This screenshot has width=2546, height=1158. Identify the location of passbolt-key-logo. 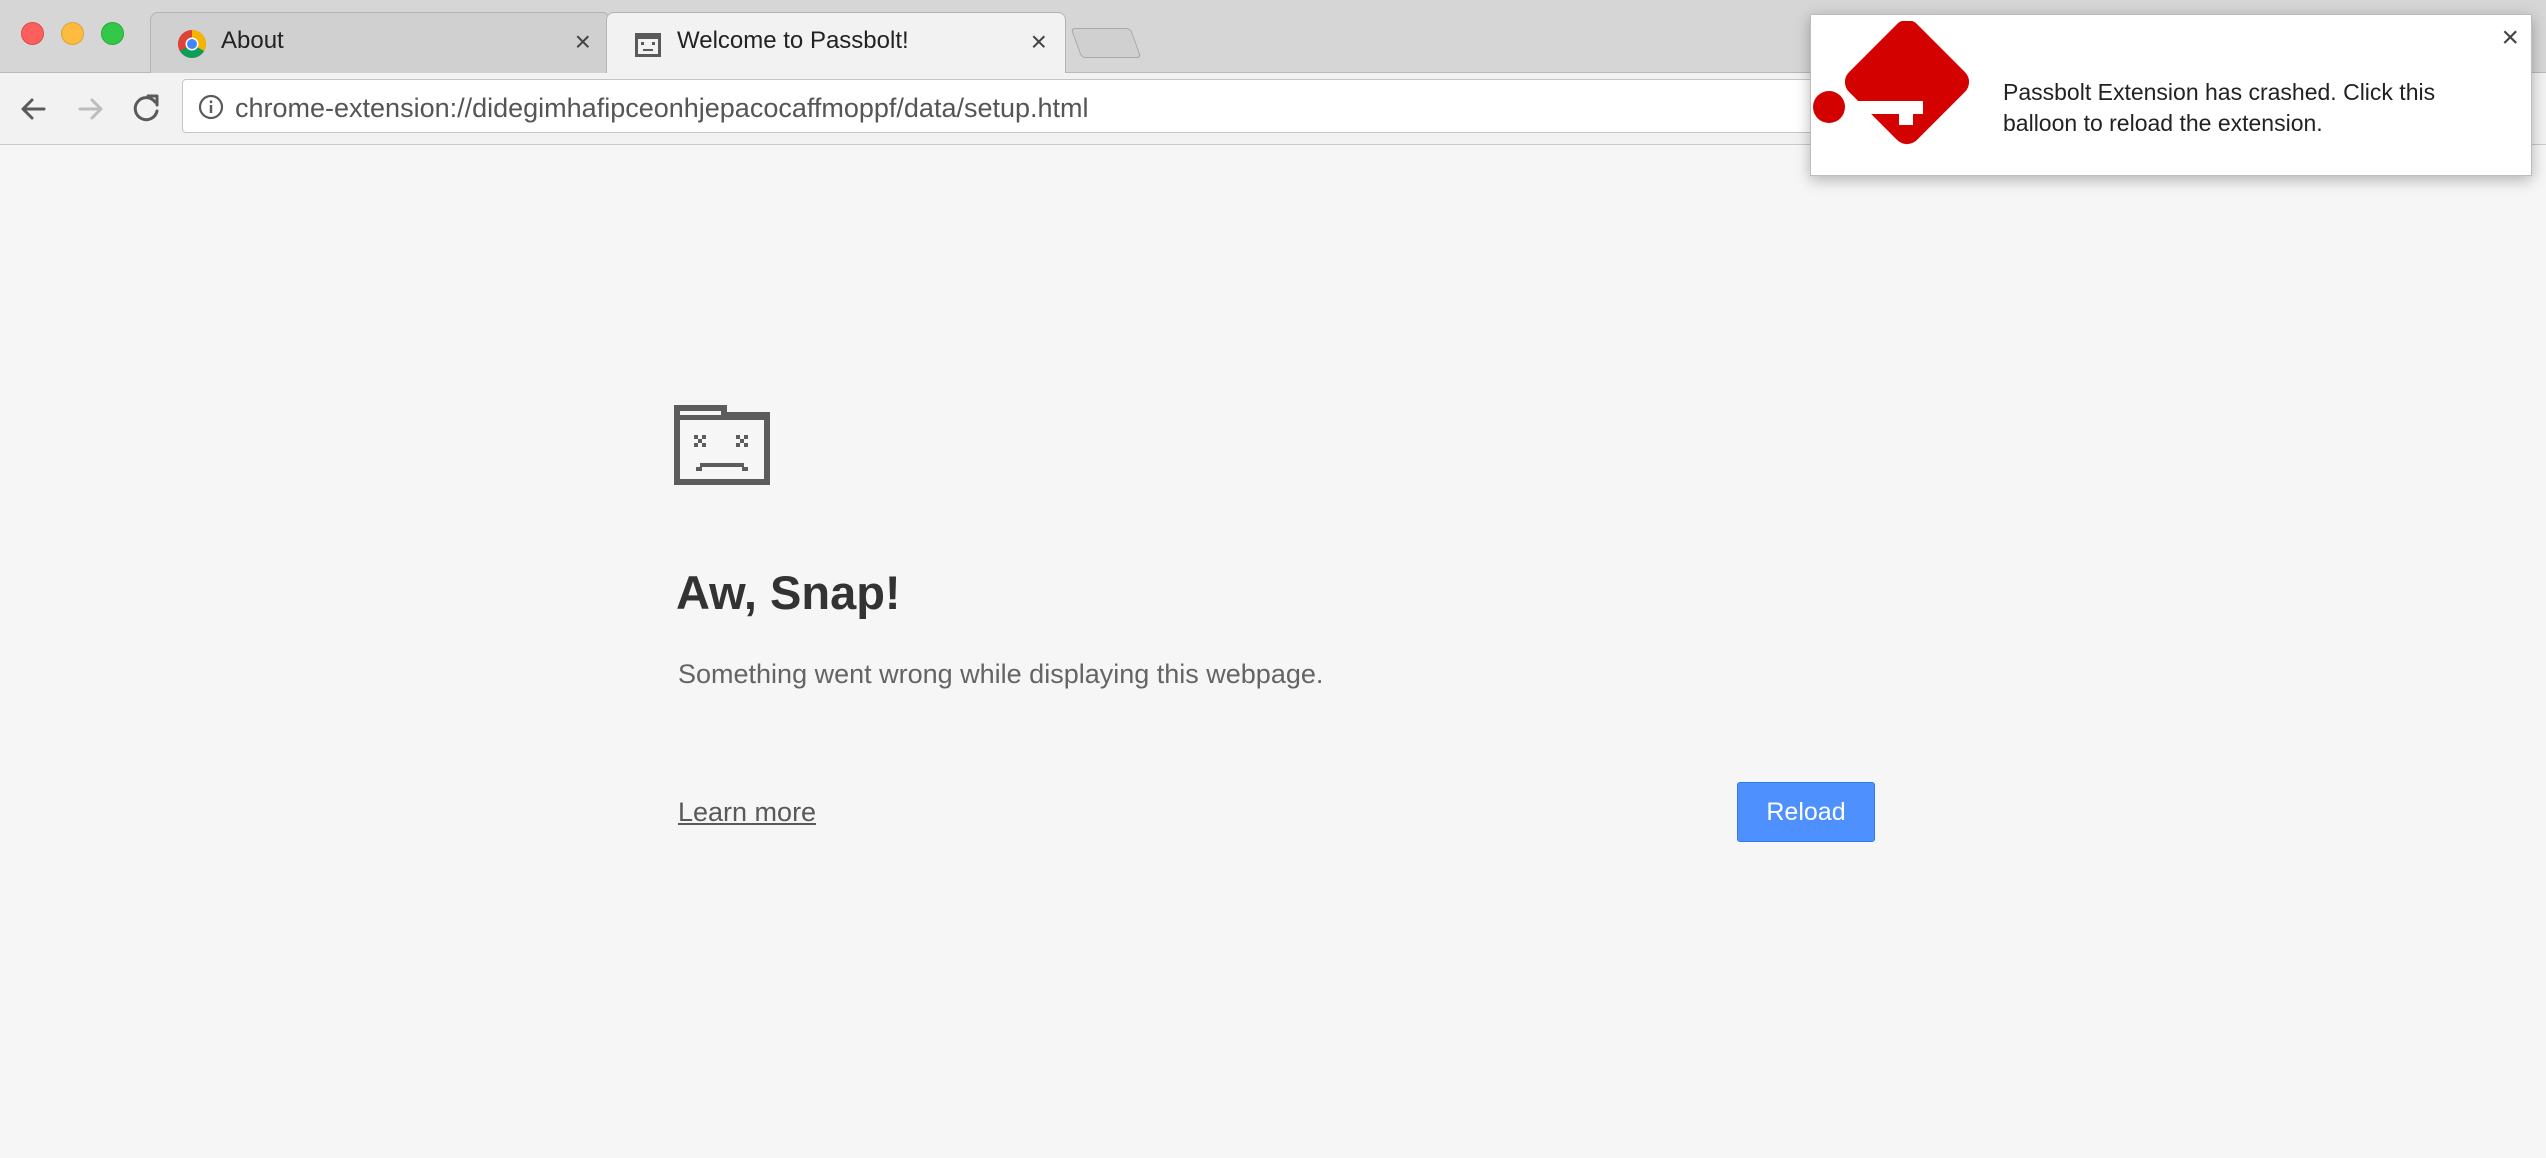
(1891, 83).